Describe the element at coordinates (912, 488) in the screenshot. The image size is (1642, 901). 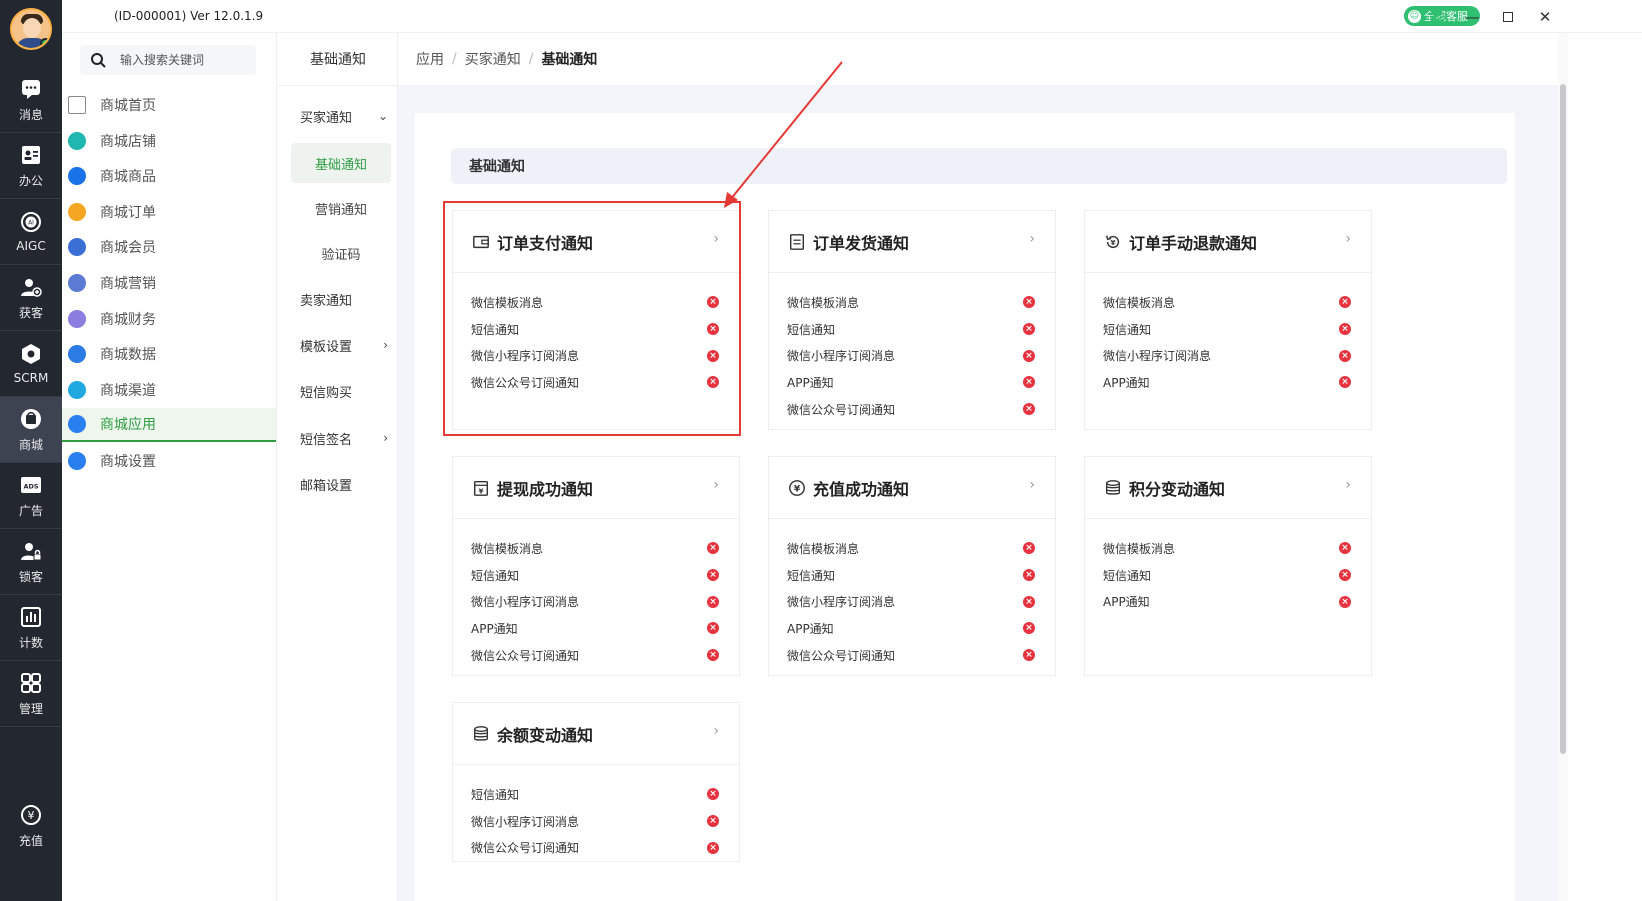
I see `card-header: ¥ 充值成功通知 ›` at that location.